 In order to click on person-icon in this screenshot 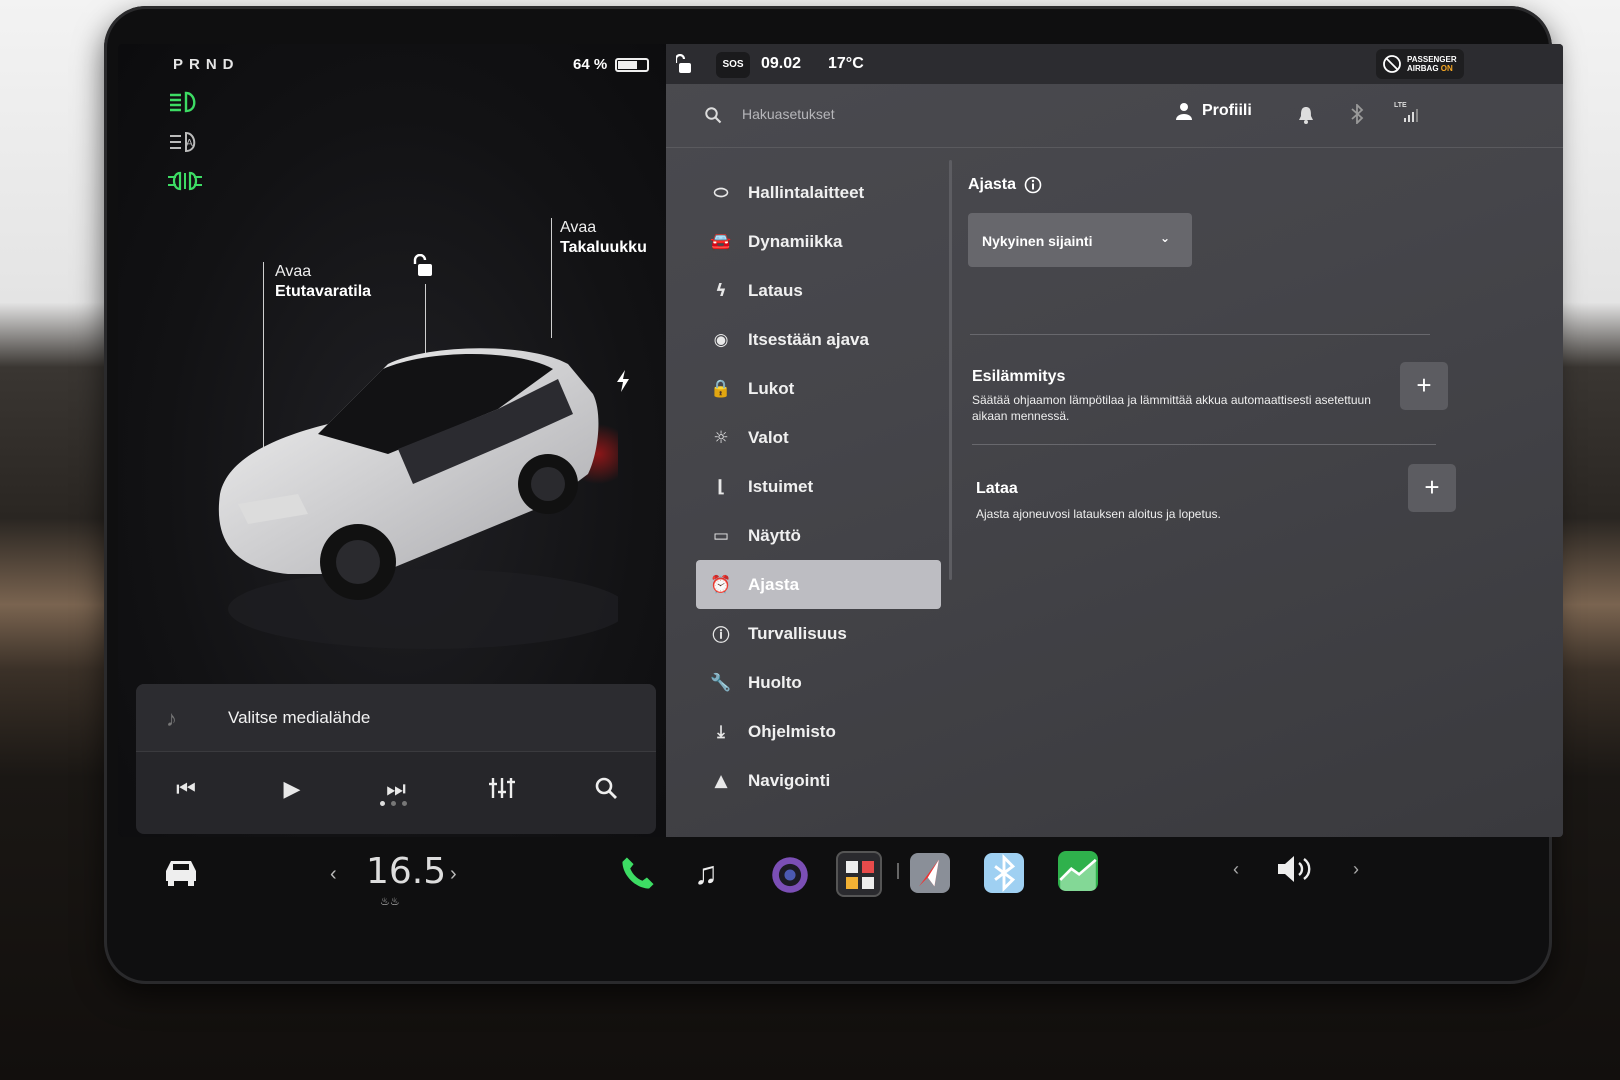, I will do `click(1184, 111)`.